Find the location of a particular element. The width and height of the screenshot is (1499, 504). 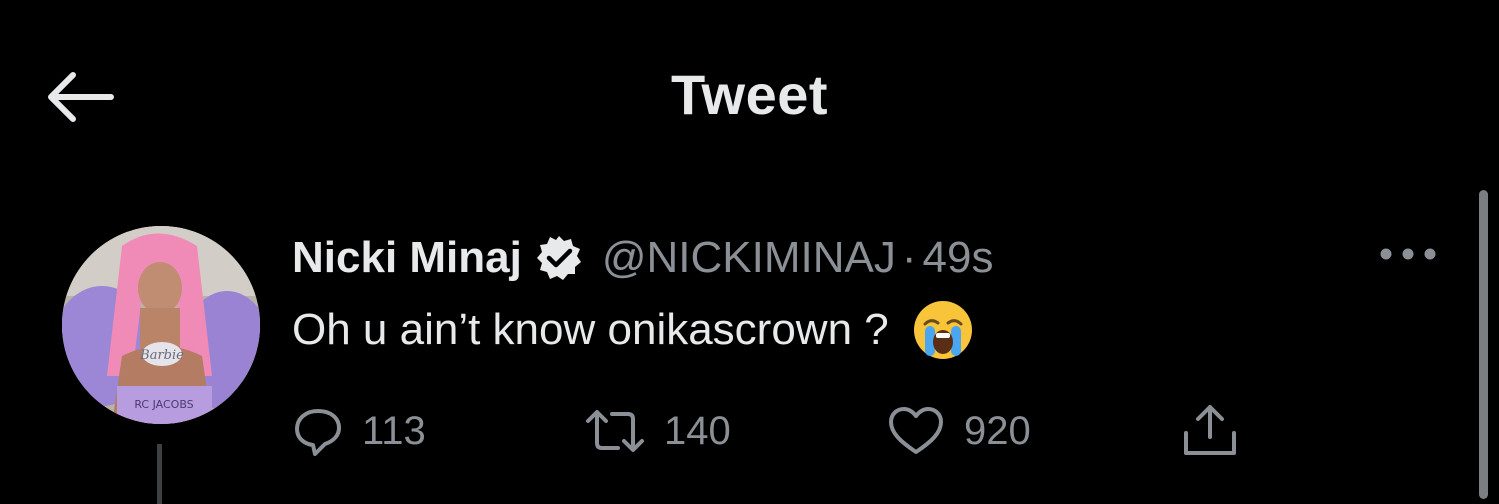

tweet-text-row: Oh u ain’t know onikascrown ? is located at coordinates (633, 330).